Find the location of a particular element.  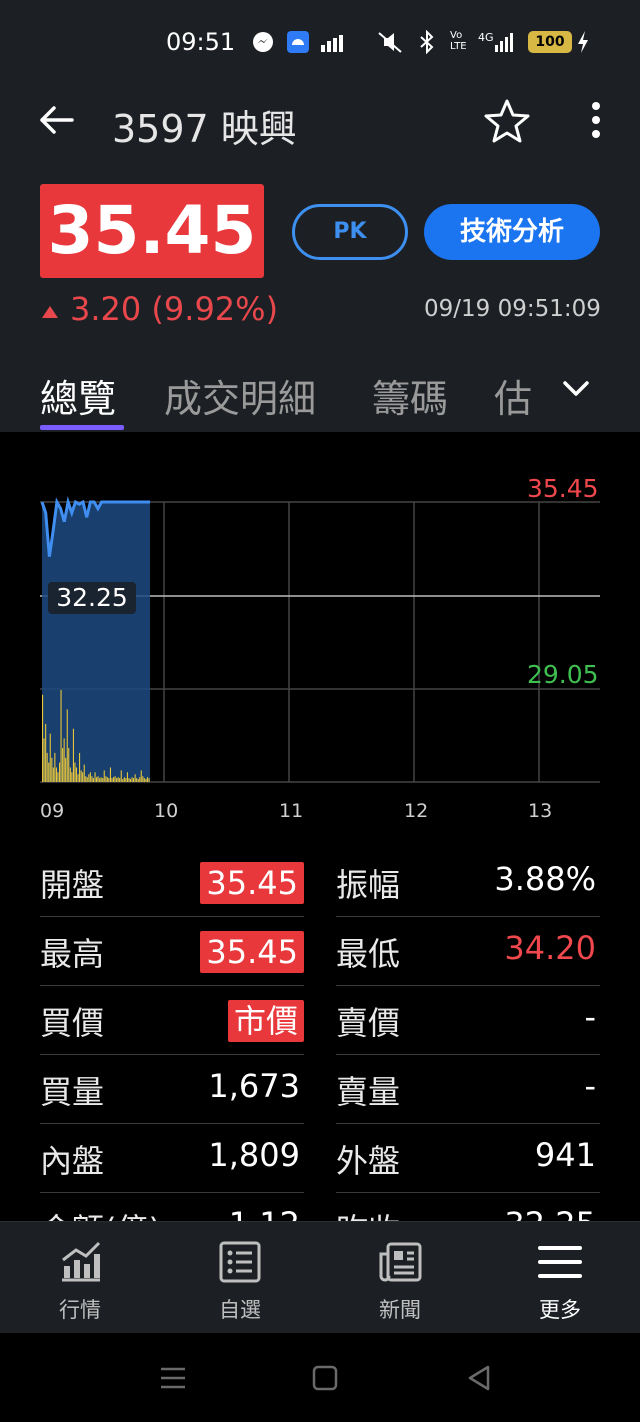

chevron-down-icon is located at coordinates (576, 389).